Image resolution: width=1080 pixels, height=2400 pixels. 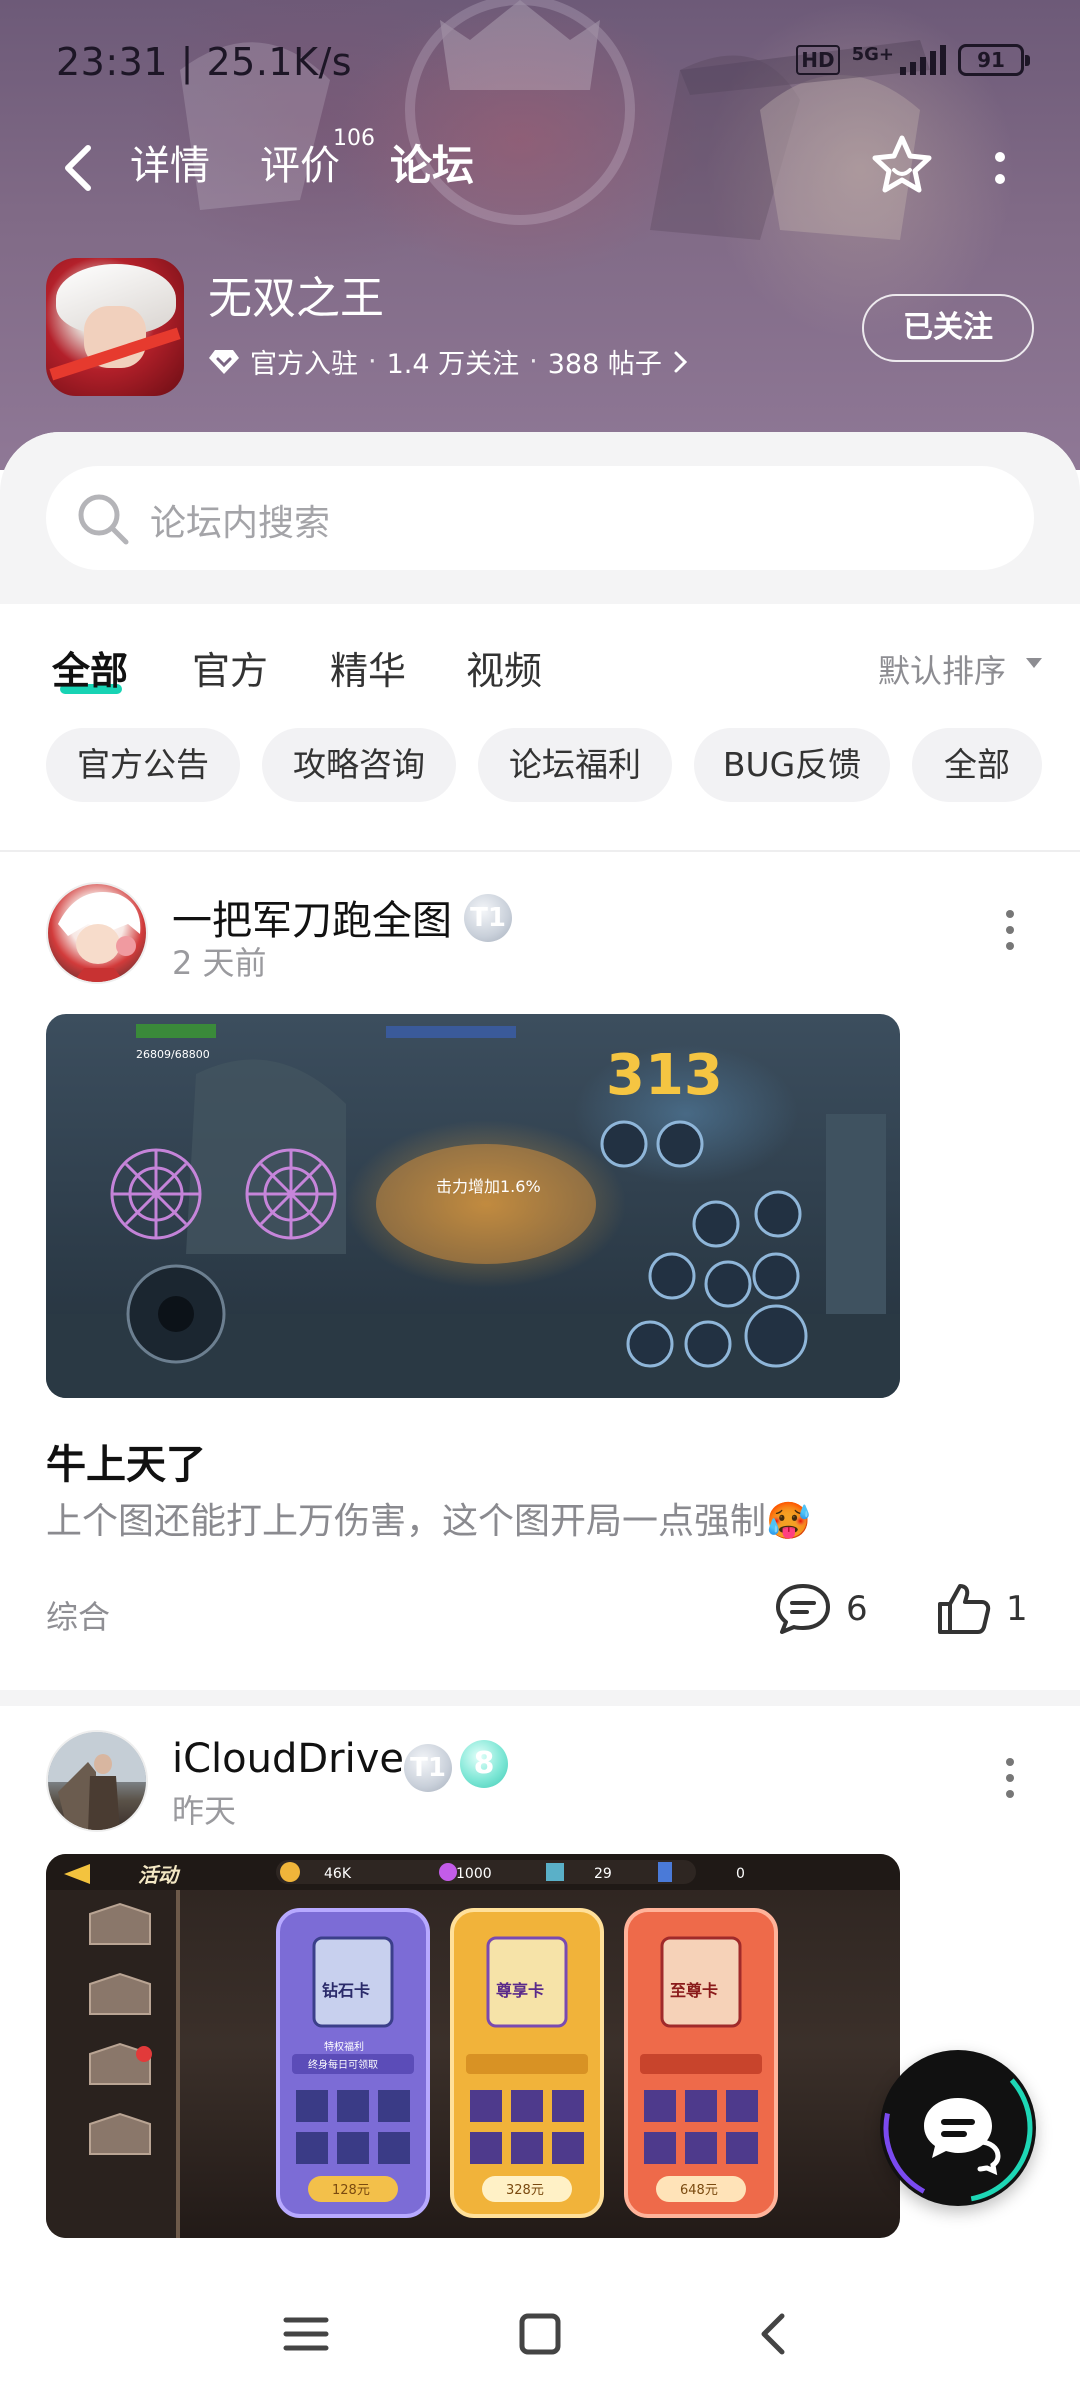 What do you see at coordinates (740, 1874) in the screenshot?
I see `ticket-count: 0` at bounding box center [740, 1874].